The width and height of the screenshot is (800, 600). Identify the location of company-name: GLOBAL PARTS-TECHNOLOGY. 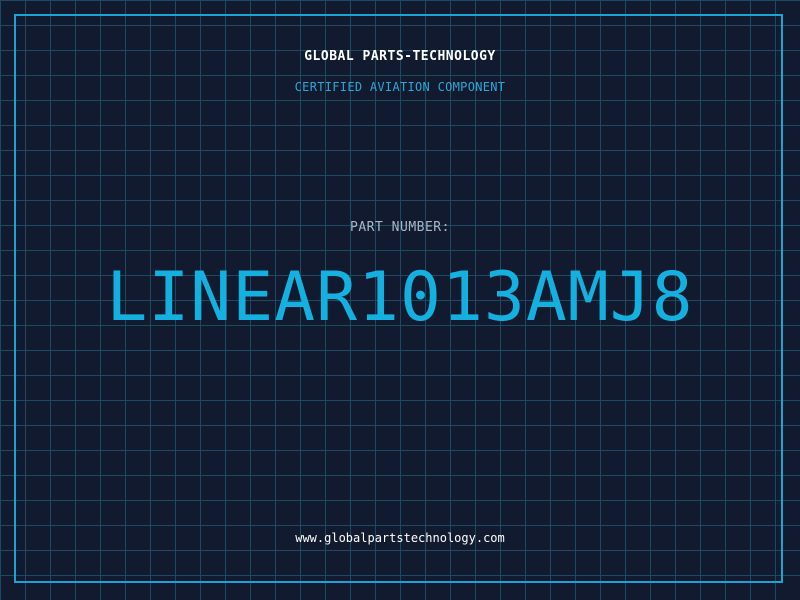
(400, 56).